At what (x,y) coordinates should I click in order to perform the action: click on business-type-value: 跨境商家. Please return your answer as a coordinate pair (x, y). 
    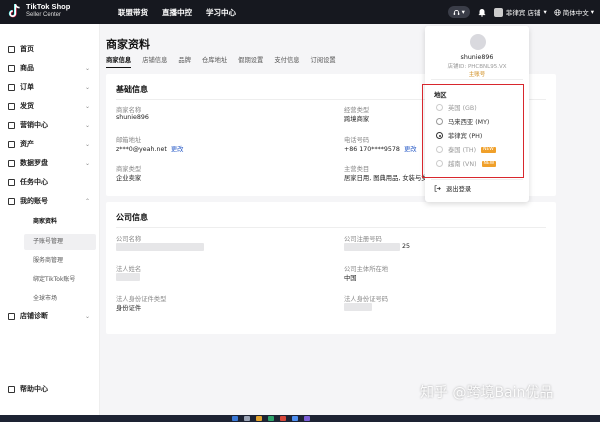
    Looking at the image, I should click on (357, 119).